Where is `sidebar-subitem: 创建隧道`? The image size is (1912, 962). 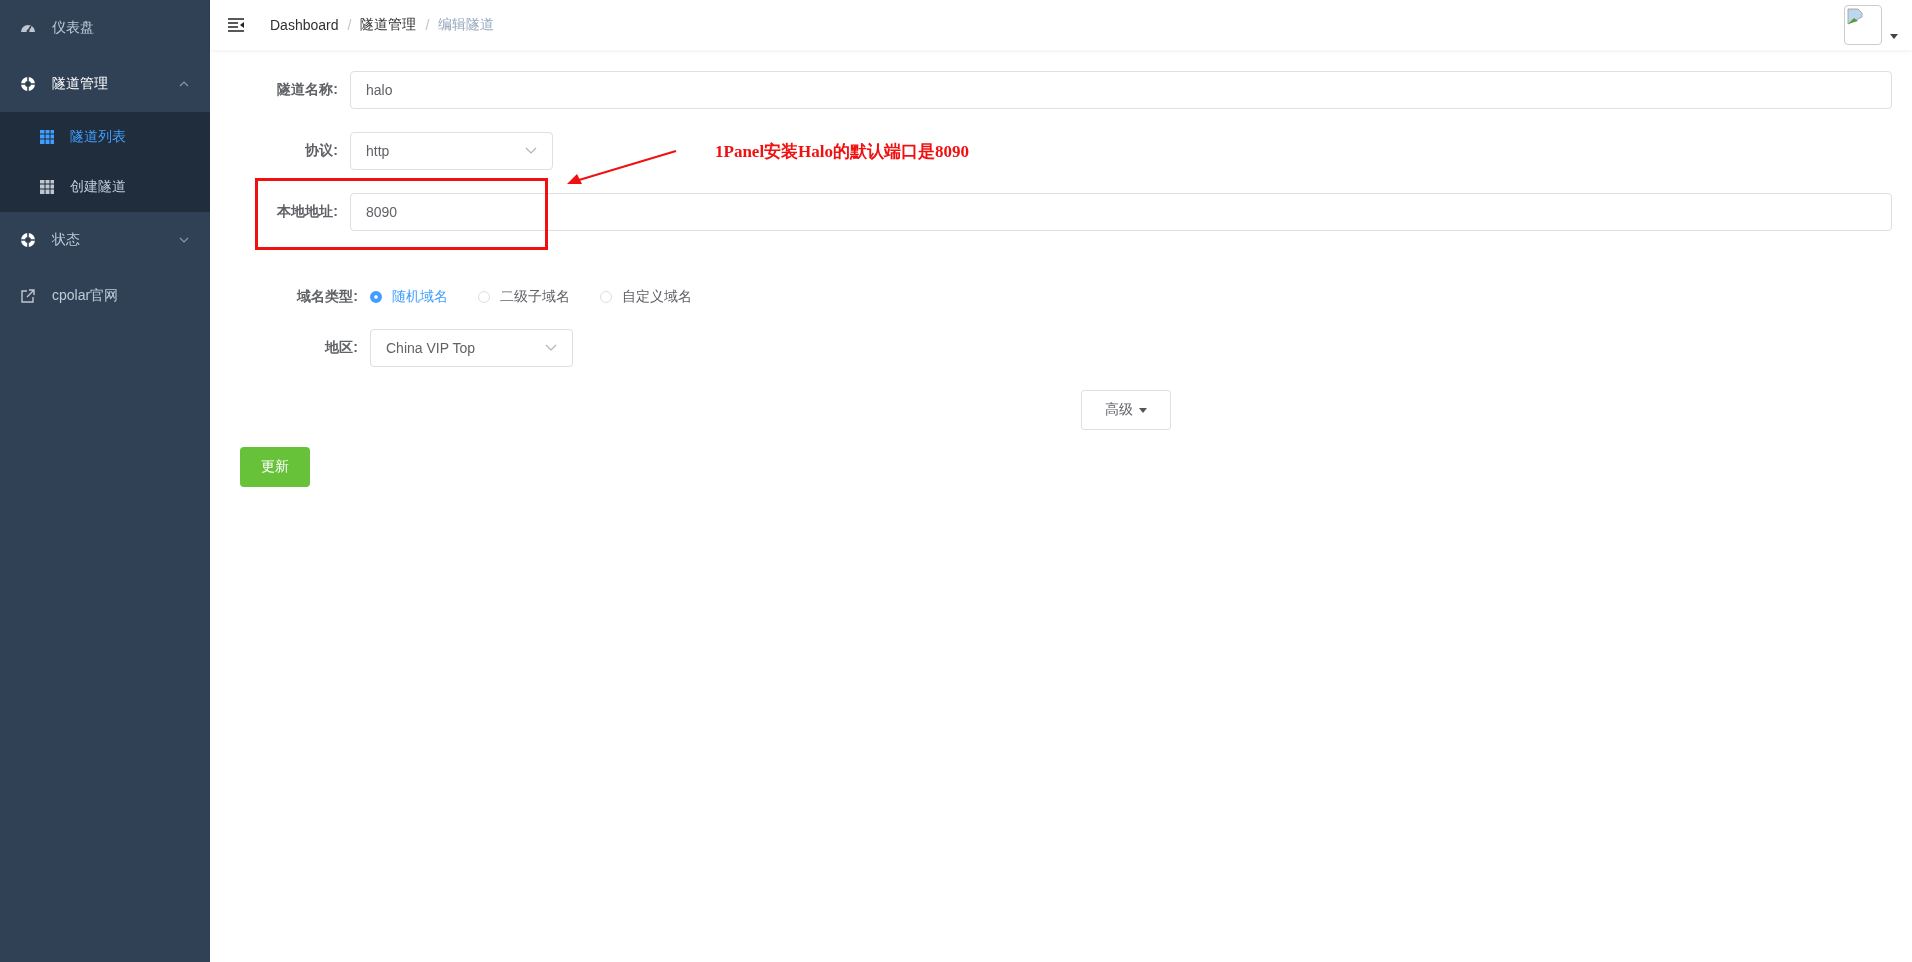 sidebar-subitem: 创建隧道 is located at coordinates (105, 187).